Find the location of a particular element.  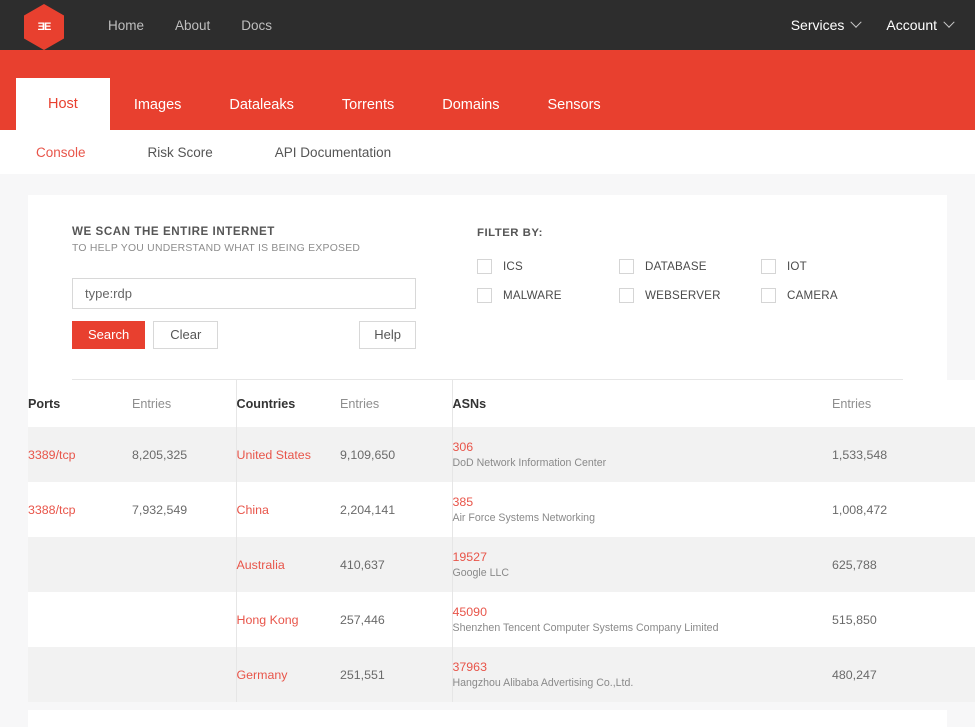

filter-label: WEBSERVER is located at coordinates (683, 295).